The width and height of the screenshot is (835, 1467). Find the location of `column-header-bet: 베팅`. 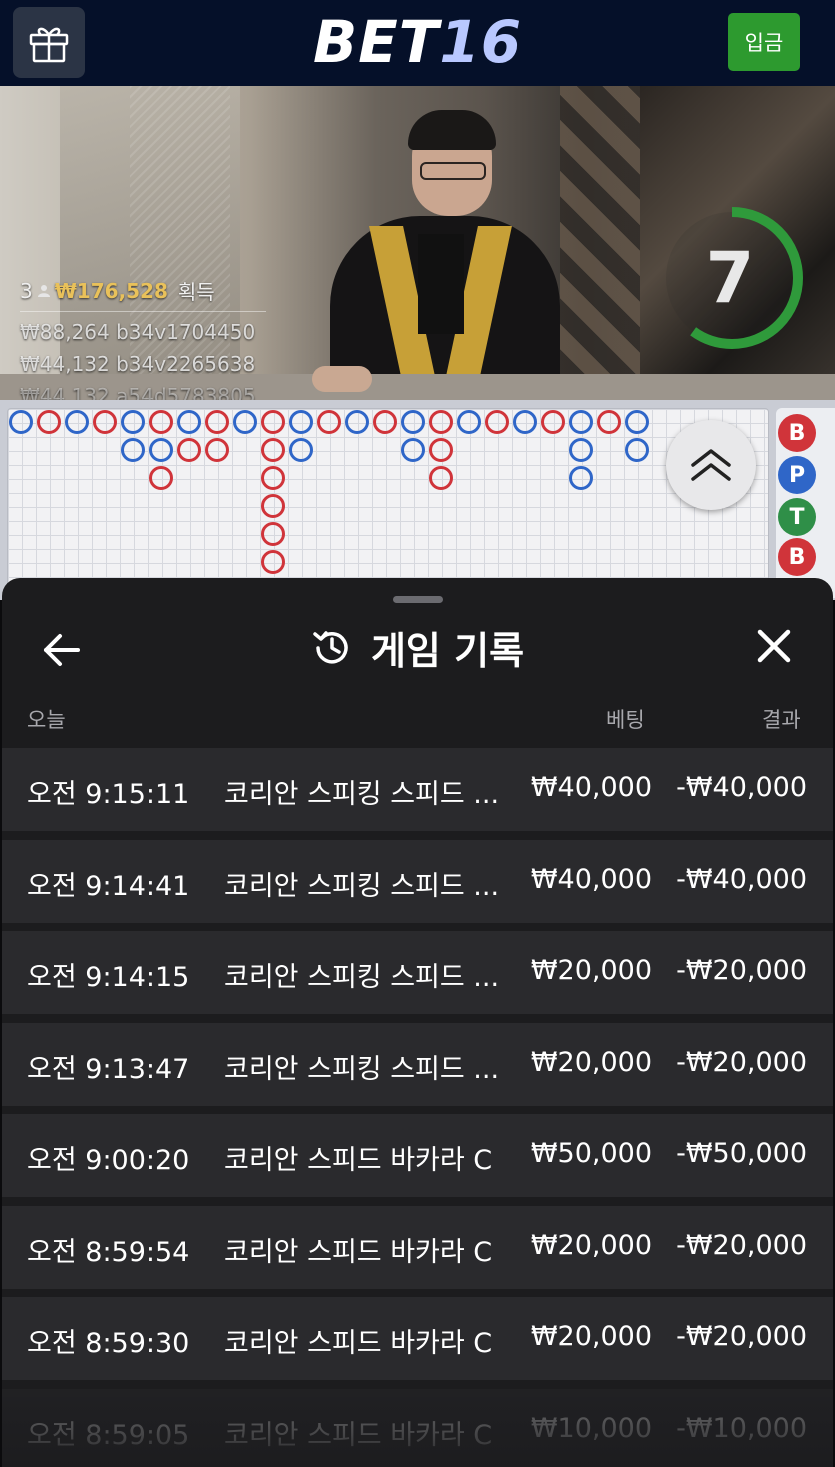

column-header-bet: 베팅 is located at coordinates (625, 720).